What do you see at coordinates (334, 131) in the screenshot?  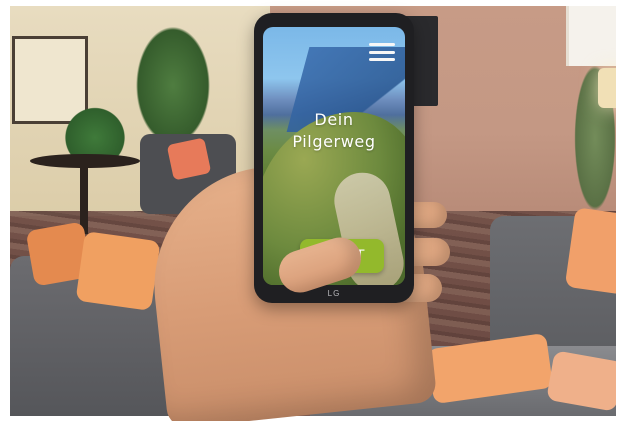 I see `app-title: Dein Pilgerweg` at bounding box center [334, 131].